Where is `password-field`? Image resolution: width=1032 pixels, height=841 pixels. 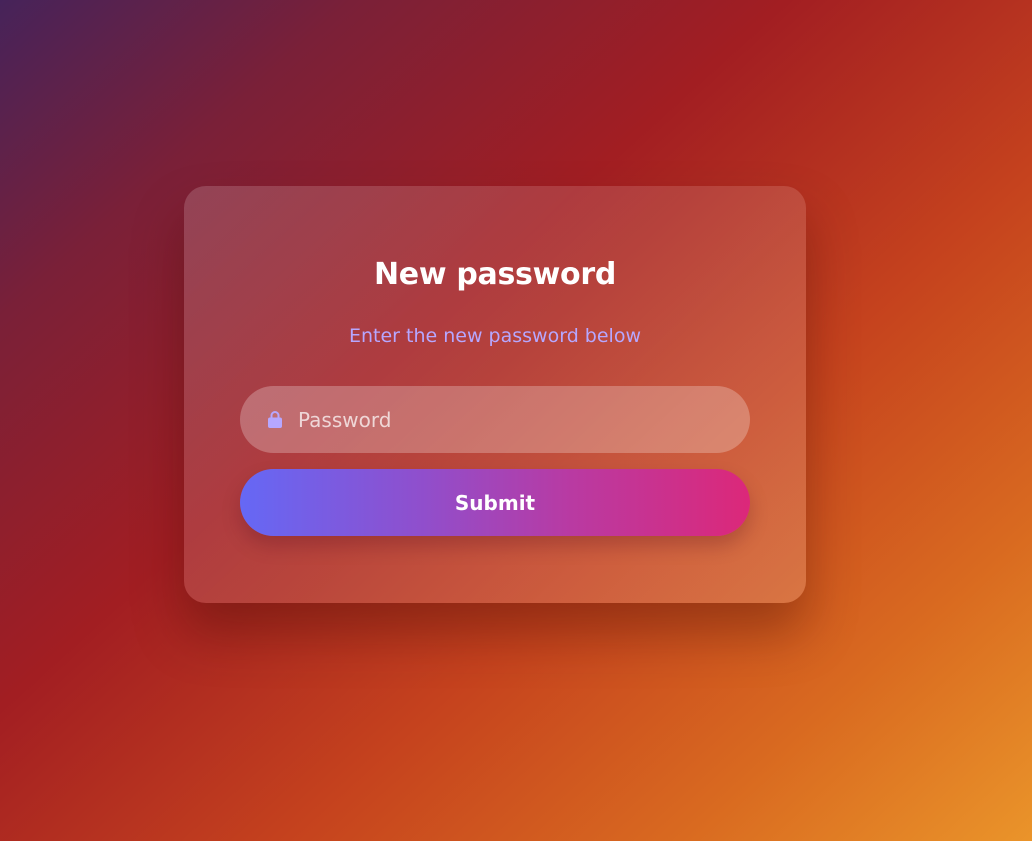 password-field is located at coordinates (495, 419).